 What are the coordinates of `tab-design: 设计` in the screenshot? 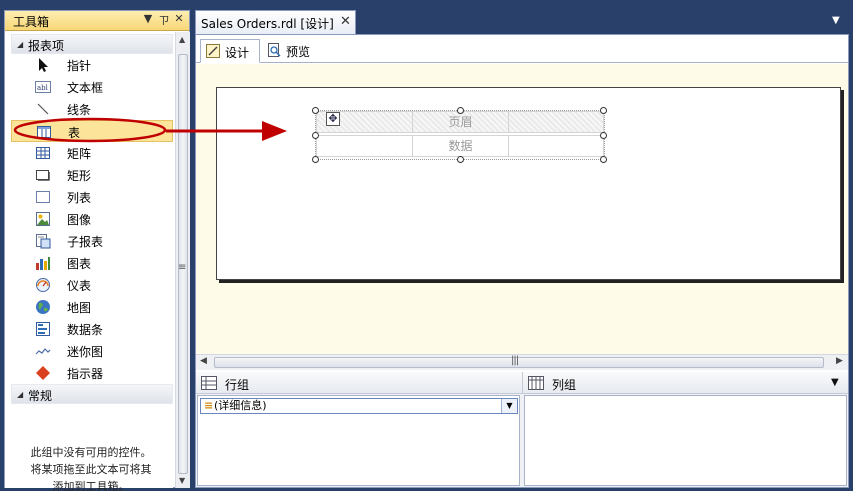 It's located at (230, 51).